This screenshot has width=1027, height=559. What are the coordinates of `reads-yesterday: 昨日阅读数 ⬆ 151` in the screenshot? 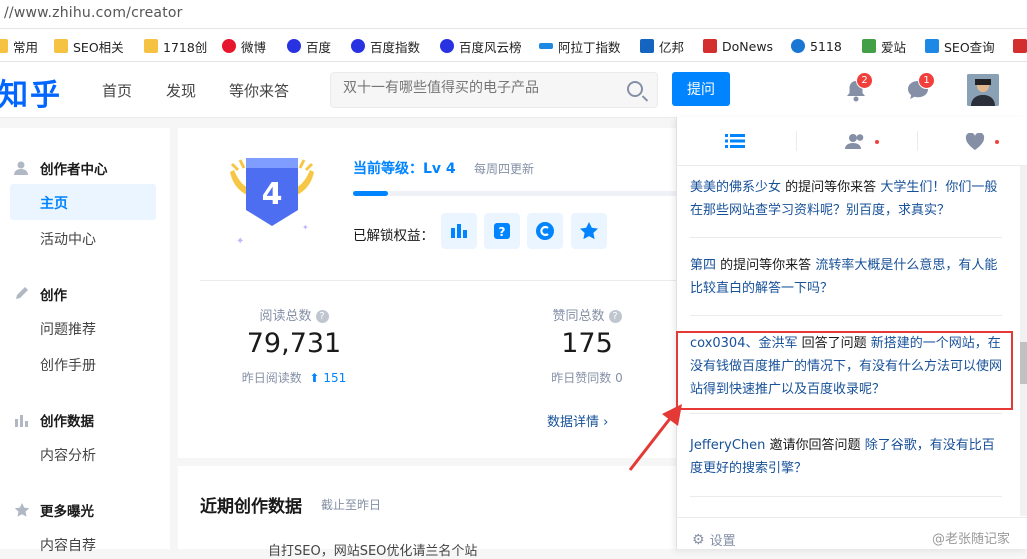 It's located at (294, 378).